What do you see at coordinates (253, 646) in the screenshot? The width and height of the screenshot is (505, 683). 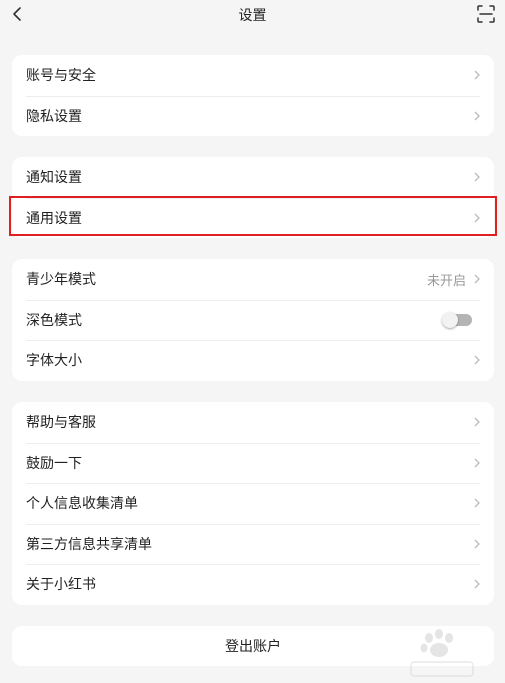 I see `logout-button: 登出账户` at bounding box center [253, 646].